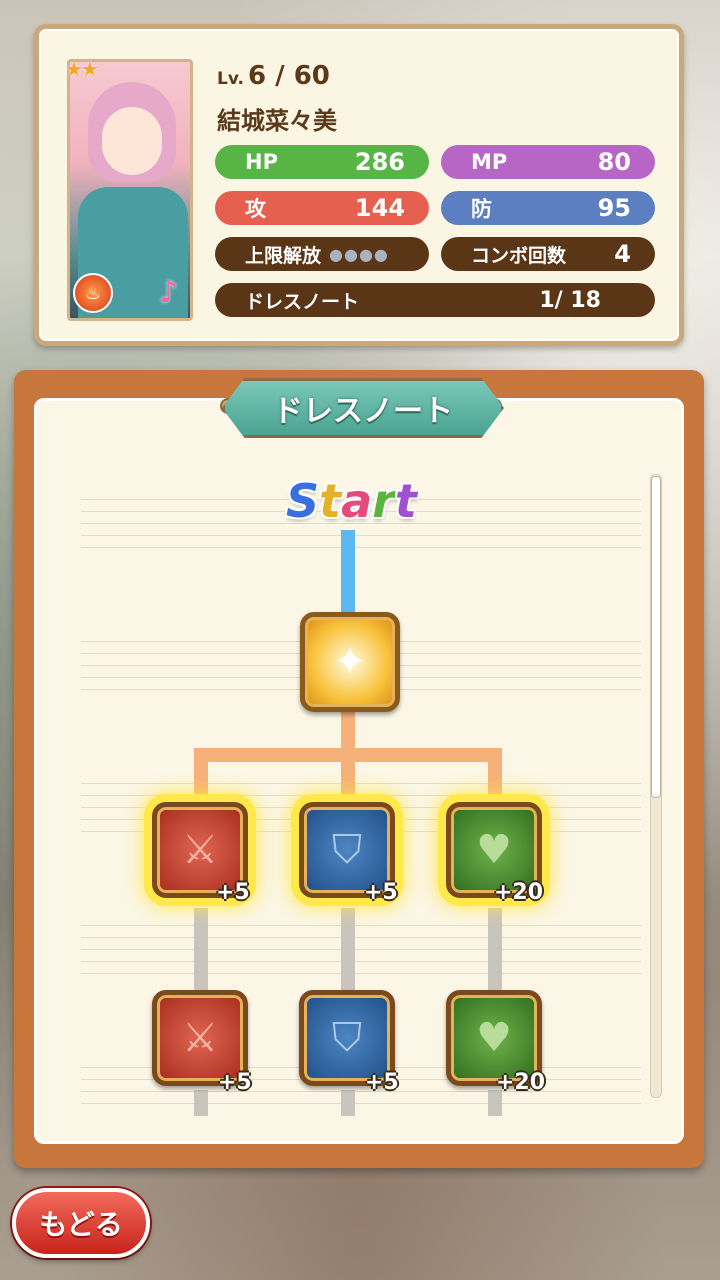 Image resolution: width=720 pixels, height=1280 pixels. I want to click on level-prefix: Lv., so click(230, 79).